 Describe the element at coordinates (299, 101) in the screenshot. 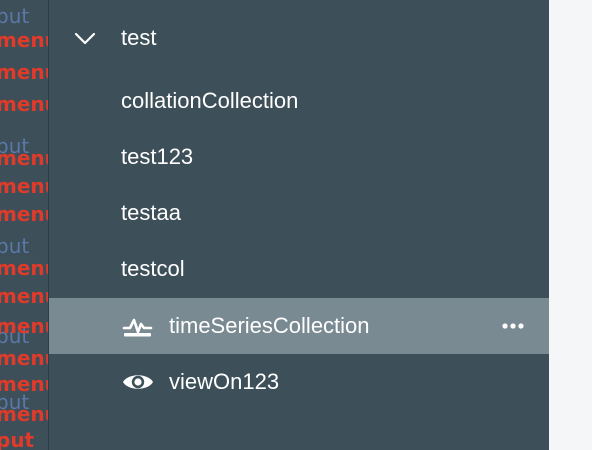

I see `collection-item: collationCollection` at that location.